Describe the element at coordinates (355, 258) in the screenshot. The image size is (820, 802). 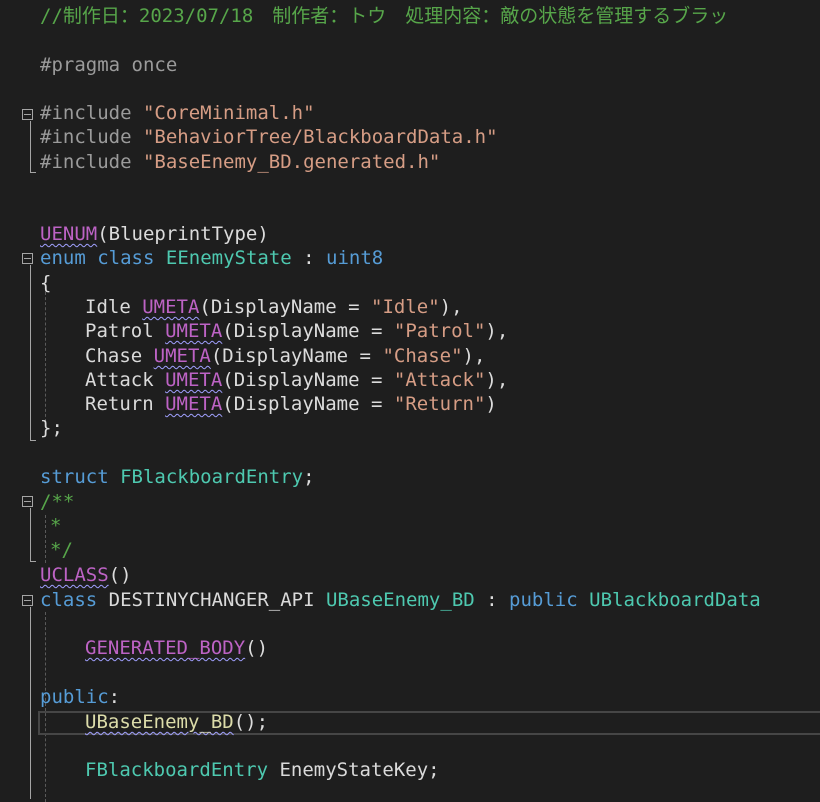
I see `keyword: uint8` at that location.